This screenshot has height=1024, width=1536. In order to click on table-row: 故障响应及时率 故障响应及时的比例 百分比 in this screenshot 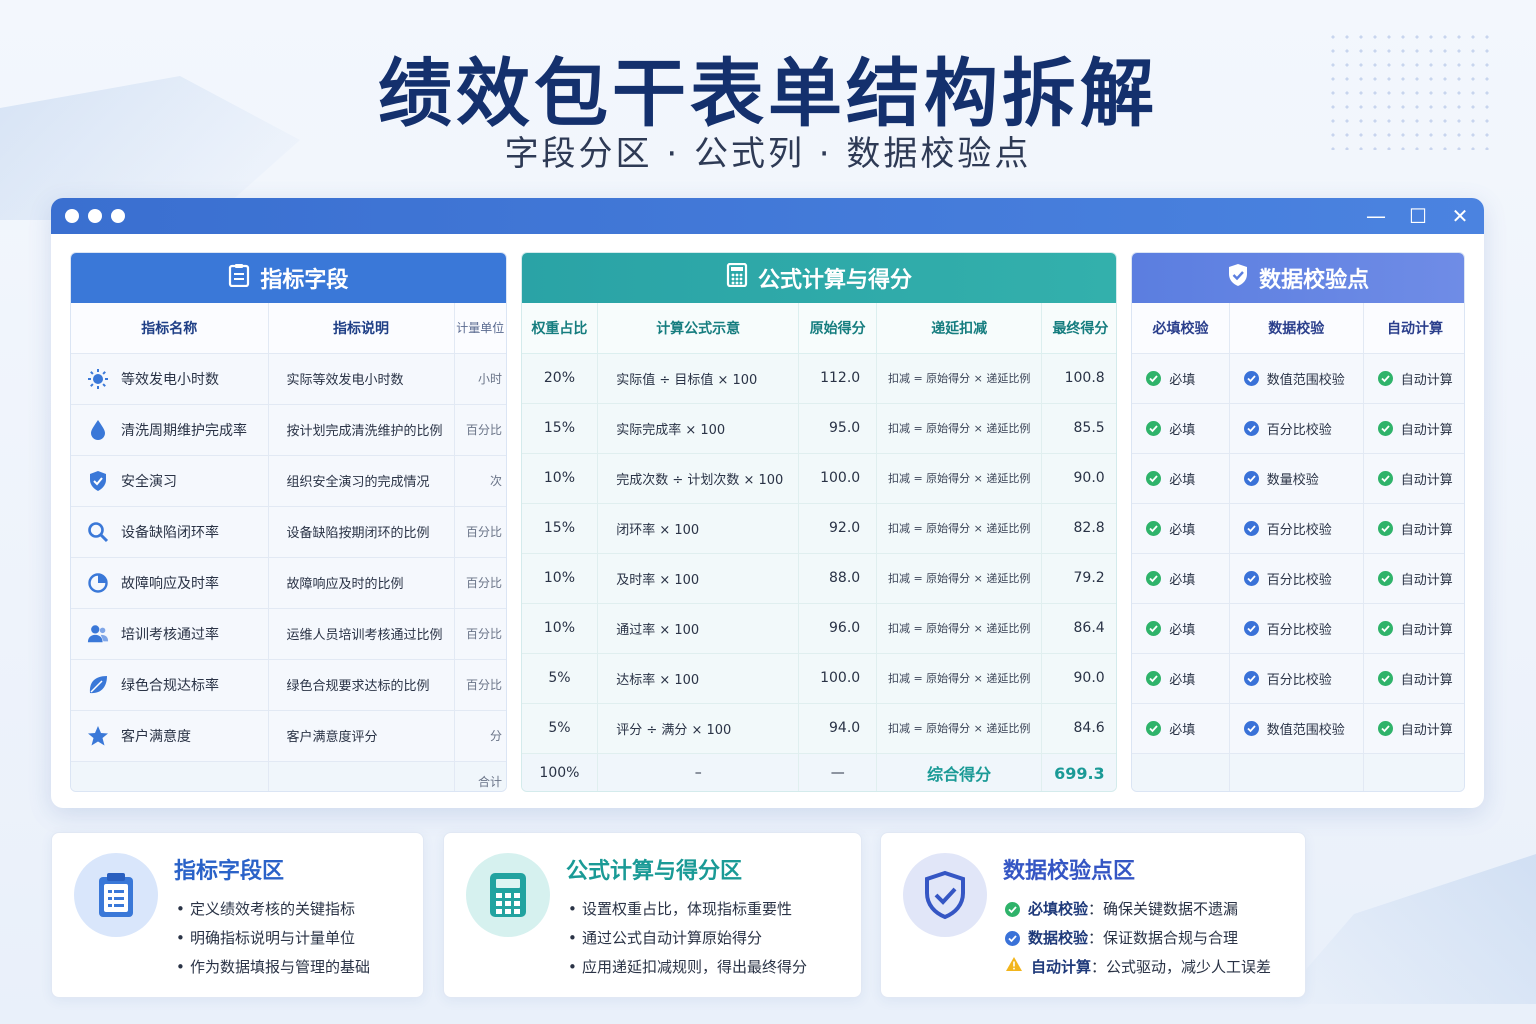, I will do `click(288, 583)`.